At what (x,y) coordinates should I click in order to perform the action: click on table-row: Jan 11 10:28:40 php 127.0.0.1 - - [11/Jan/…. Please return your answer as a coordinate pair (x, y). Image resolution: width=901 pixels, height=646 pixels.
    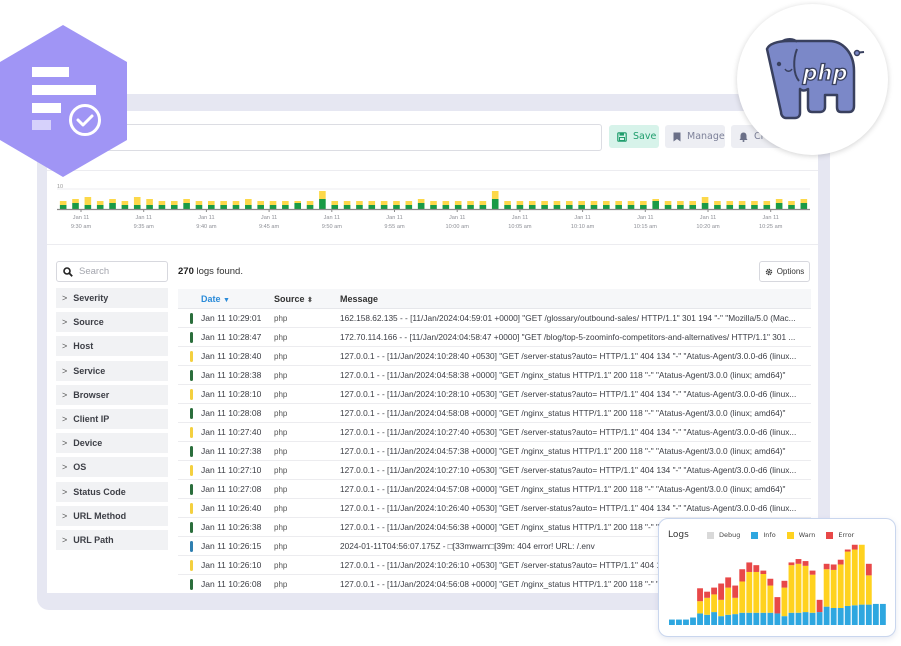
    Looking at the image, I should click on (494, 356).